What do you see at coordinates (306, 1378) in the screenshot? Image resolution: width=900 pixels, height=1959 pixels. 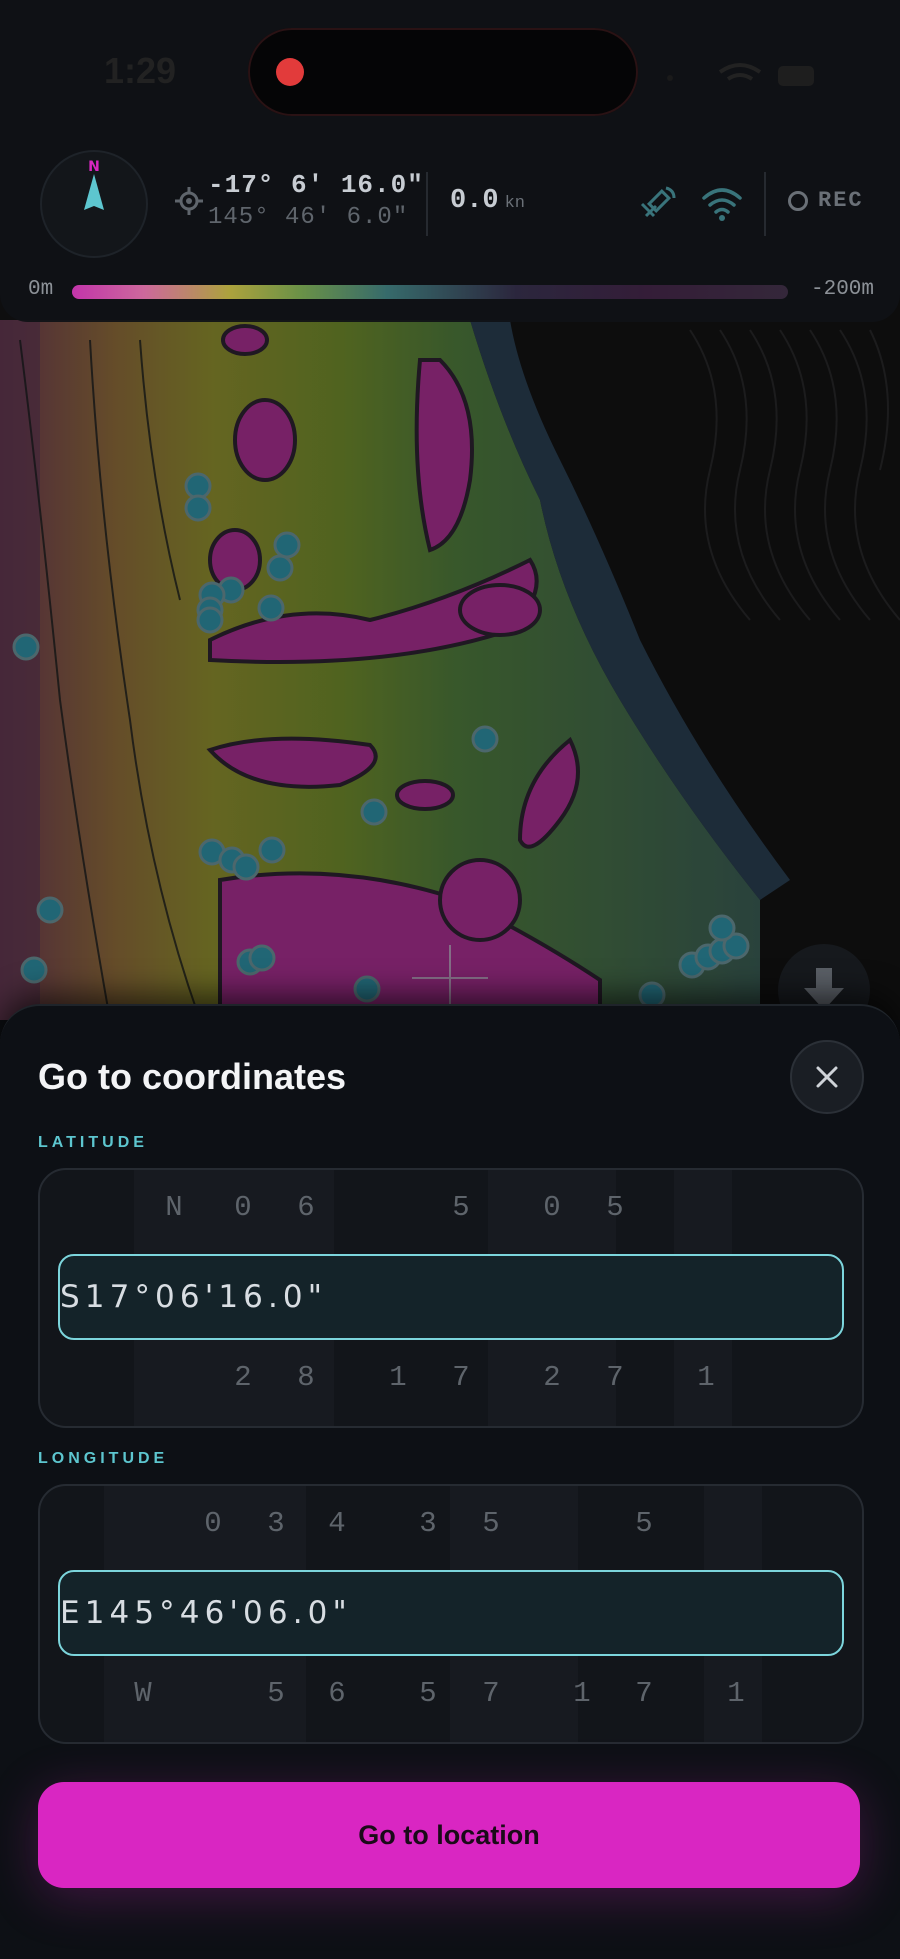 I see `picker-digit: 8` at bounding box center [306, 1378].